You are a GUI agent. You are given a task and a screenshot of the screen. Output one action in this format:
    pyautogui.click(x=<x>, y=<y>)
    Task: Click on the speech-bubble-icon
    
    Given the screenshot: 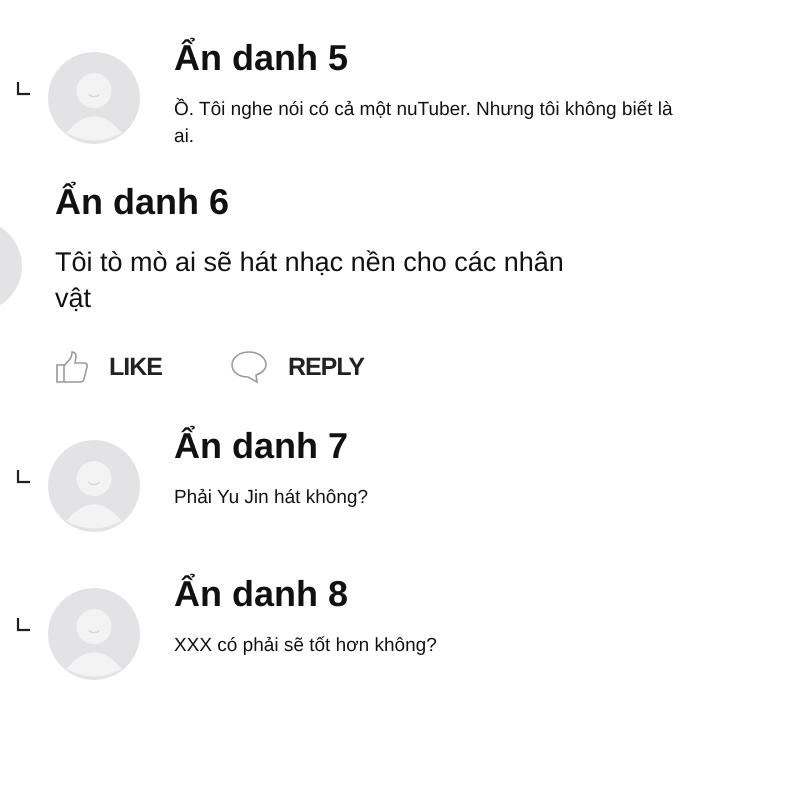 What is the action you would take?
    pyautogui.click(x=249, y=367)
    